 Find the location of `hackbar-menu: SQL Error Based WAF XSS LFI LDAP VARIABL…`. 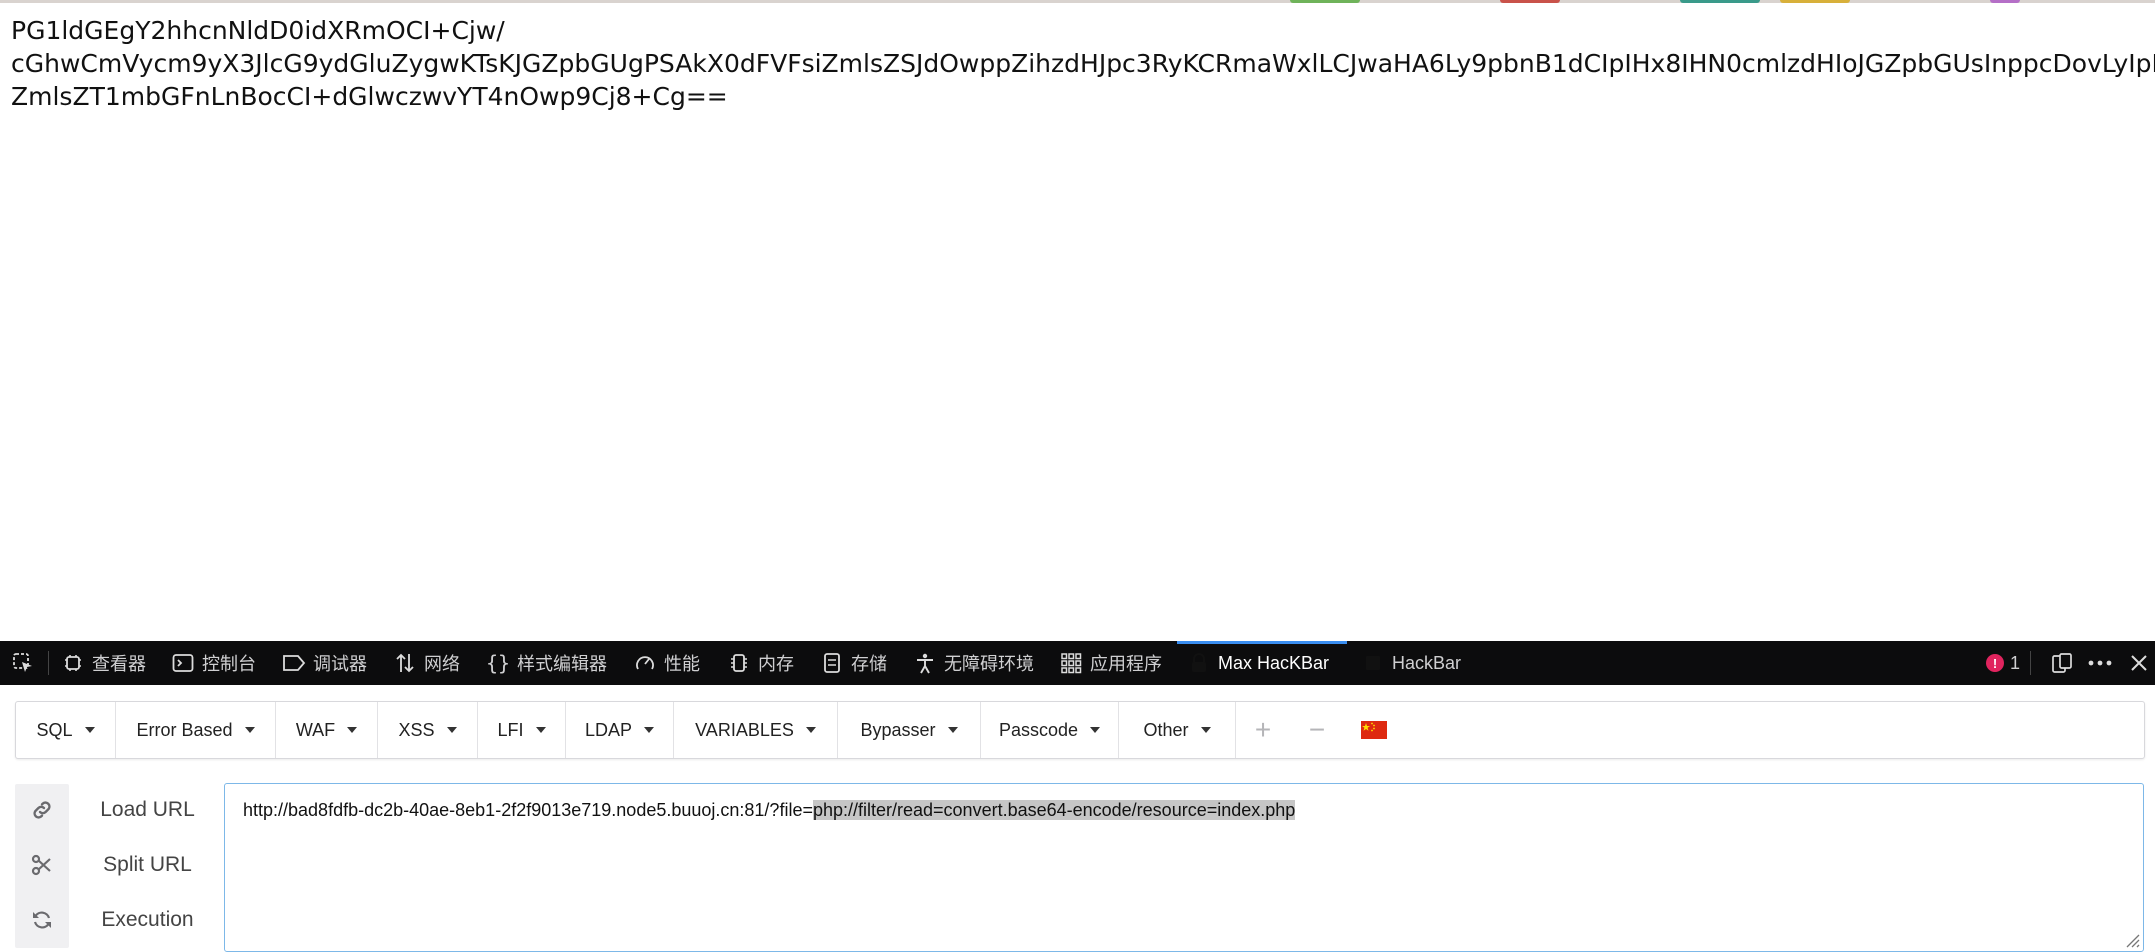

hackbar-menu: SQL Error Based WAF XSS LFI LDAP VARIABL… is located at coordinates (1080, 730).